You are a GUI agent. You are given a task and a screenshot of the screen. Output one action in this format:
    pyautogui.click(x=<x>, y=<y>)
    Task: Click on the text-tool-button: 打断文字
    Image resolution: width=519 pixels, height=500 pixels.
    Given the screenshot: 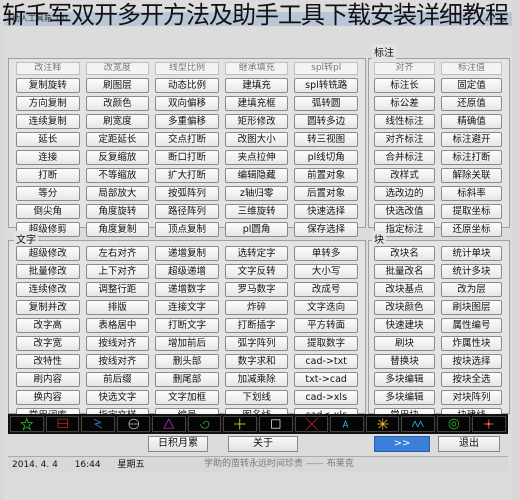 What is the action you would take?
    pyautogui.click(x=187, y=325)
    